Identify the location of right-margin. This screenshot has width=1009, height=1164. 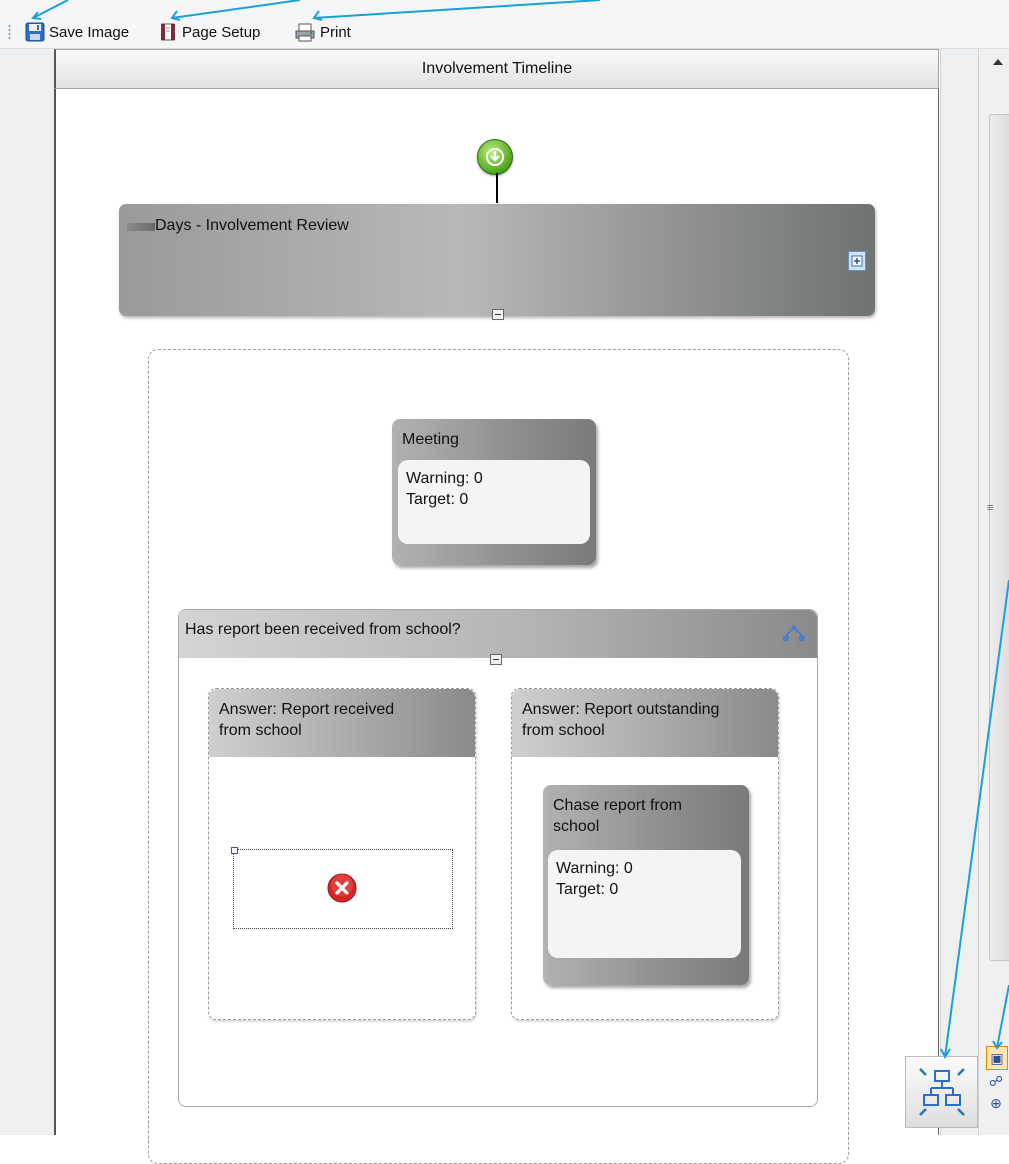
(959, 592).